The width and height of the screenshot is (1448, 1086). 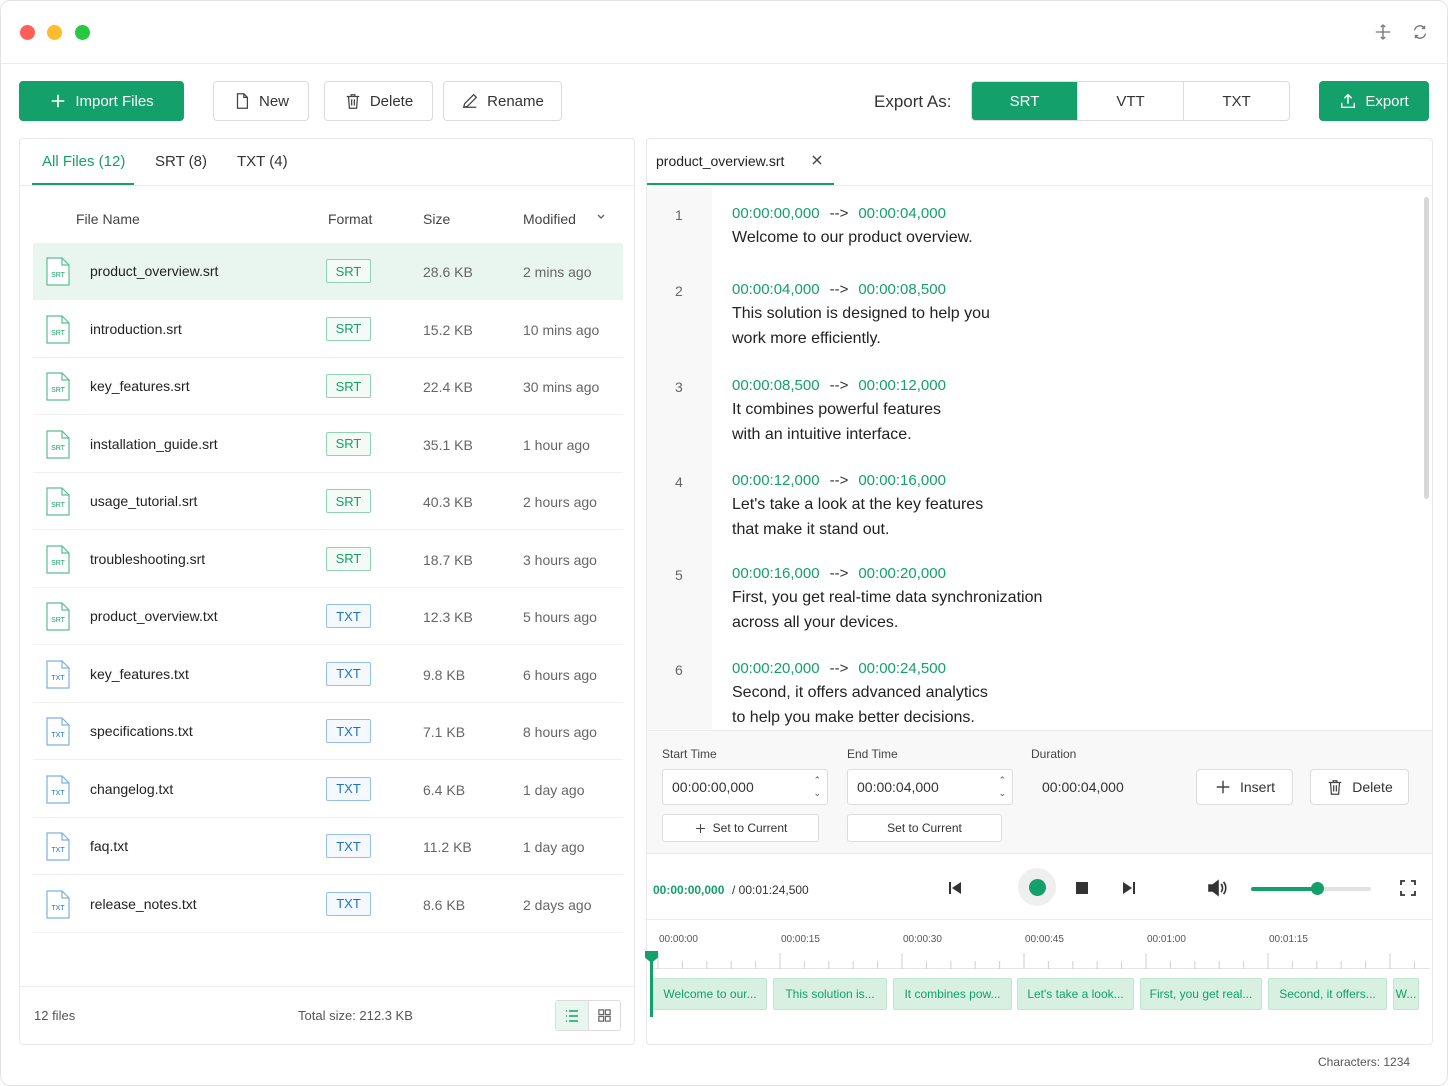 What do you see at coordinates (930, 787) in the screenshot?
I see `end-time-field: 00:00:04,000 ⌃ ⌄` at bounding box center [930, 787].